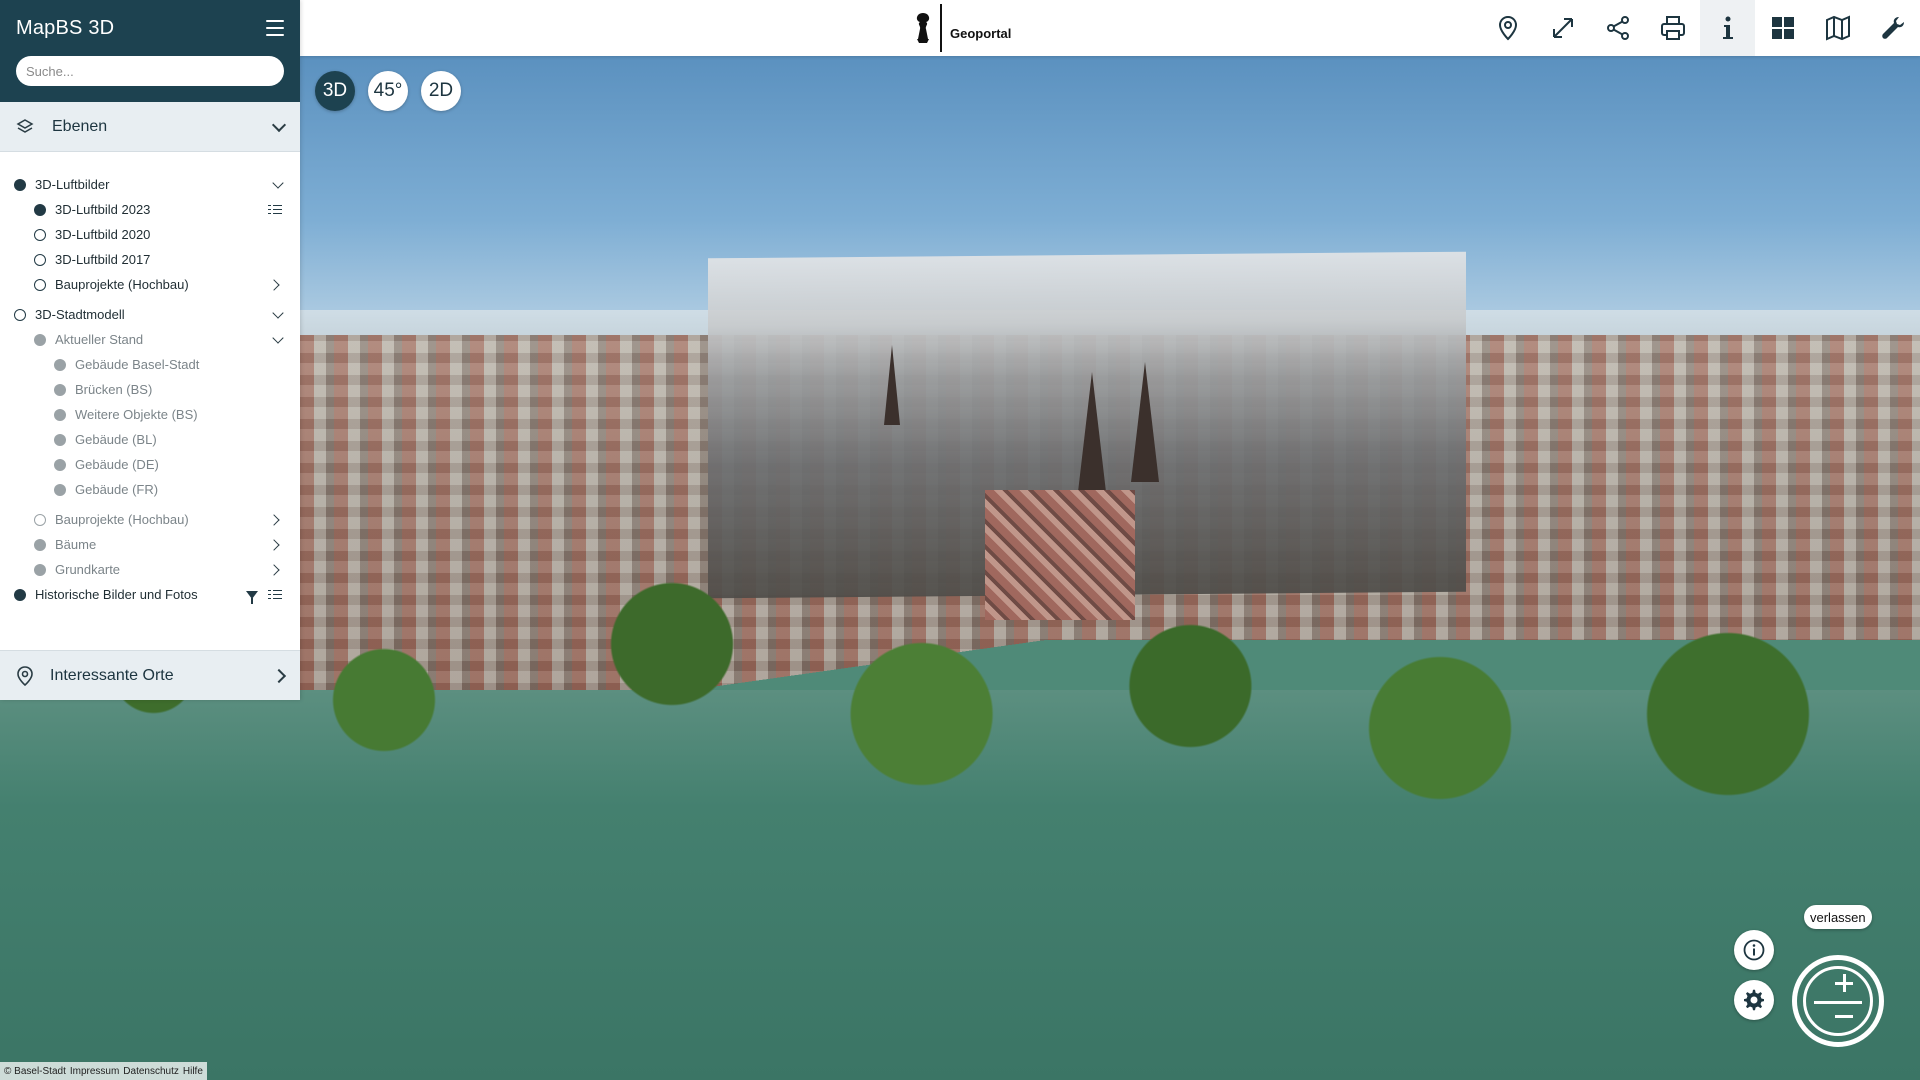 The image size is (1920, 1080). I want to click on grid-button, so click(1782, 28).